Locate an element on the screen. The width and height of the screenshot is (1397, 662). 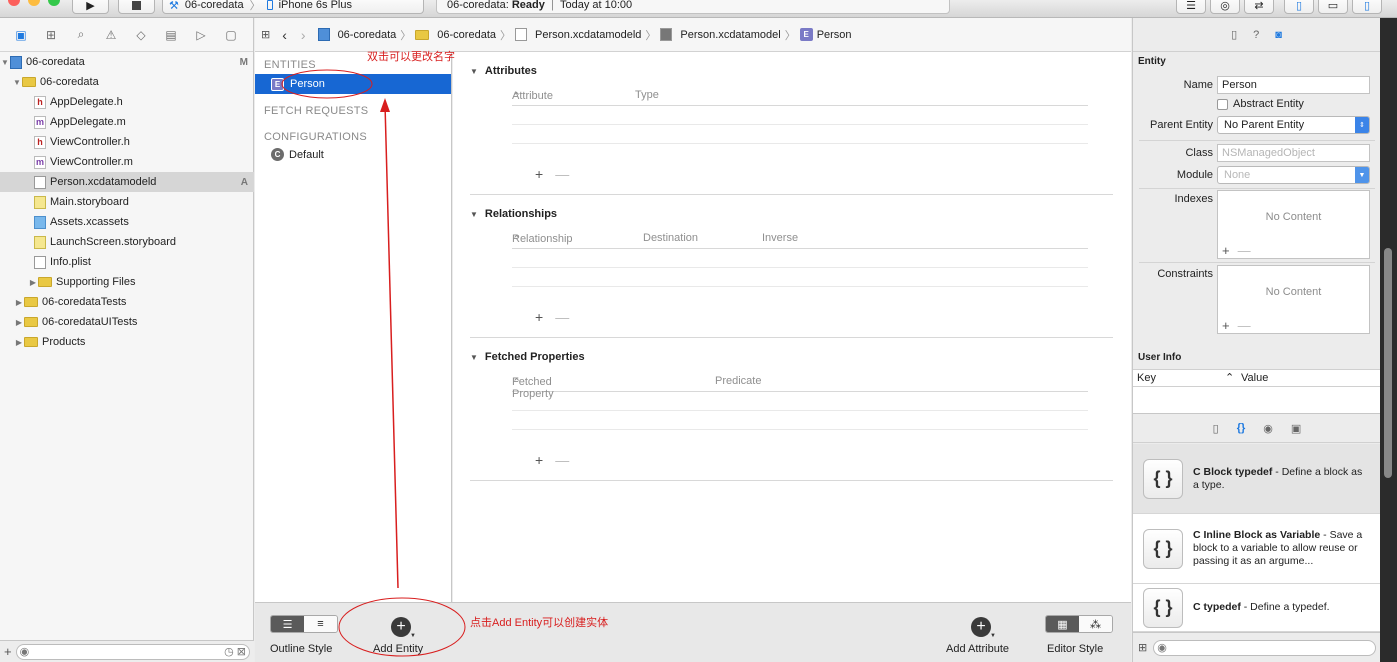
remove-relationship-button: — is located at coordinates (562, 317).